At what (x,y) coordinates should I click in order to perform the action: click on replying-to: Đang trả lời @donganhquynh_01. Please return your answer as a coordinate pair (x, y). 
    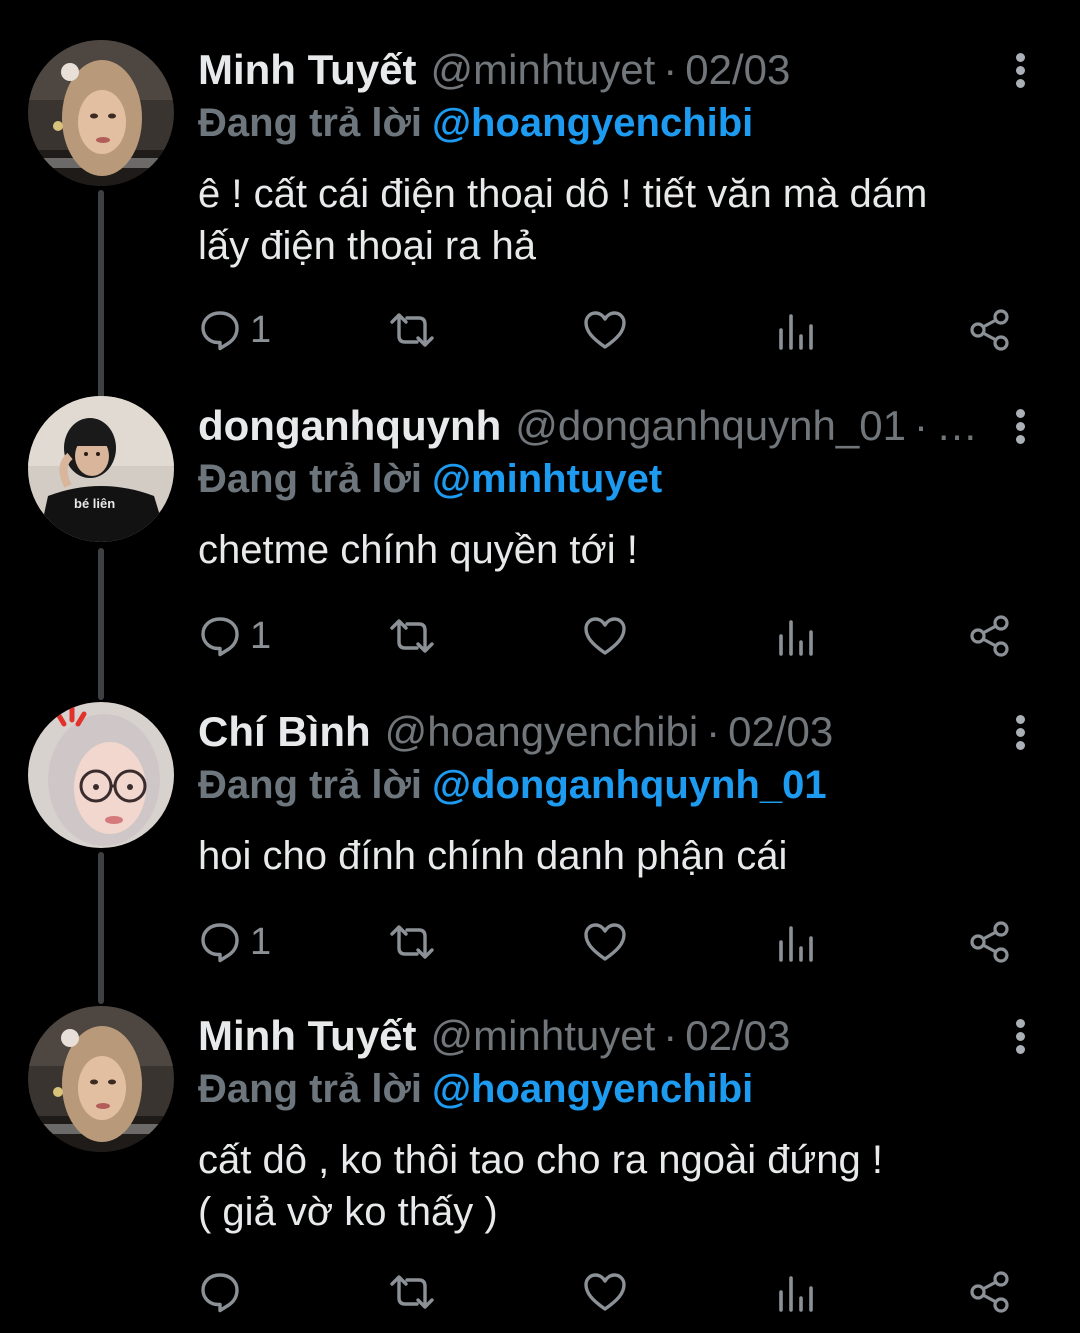
    Looking at the image, I should click on (512, 785).